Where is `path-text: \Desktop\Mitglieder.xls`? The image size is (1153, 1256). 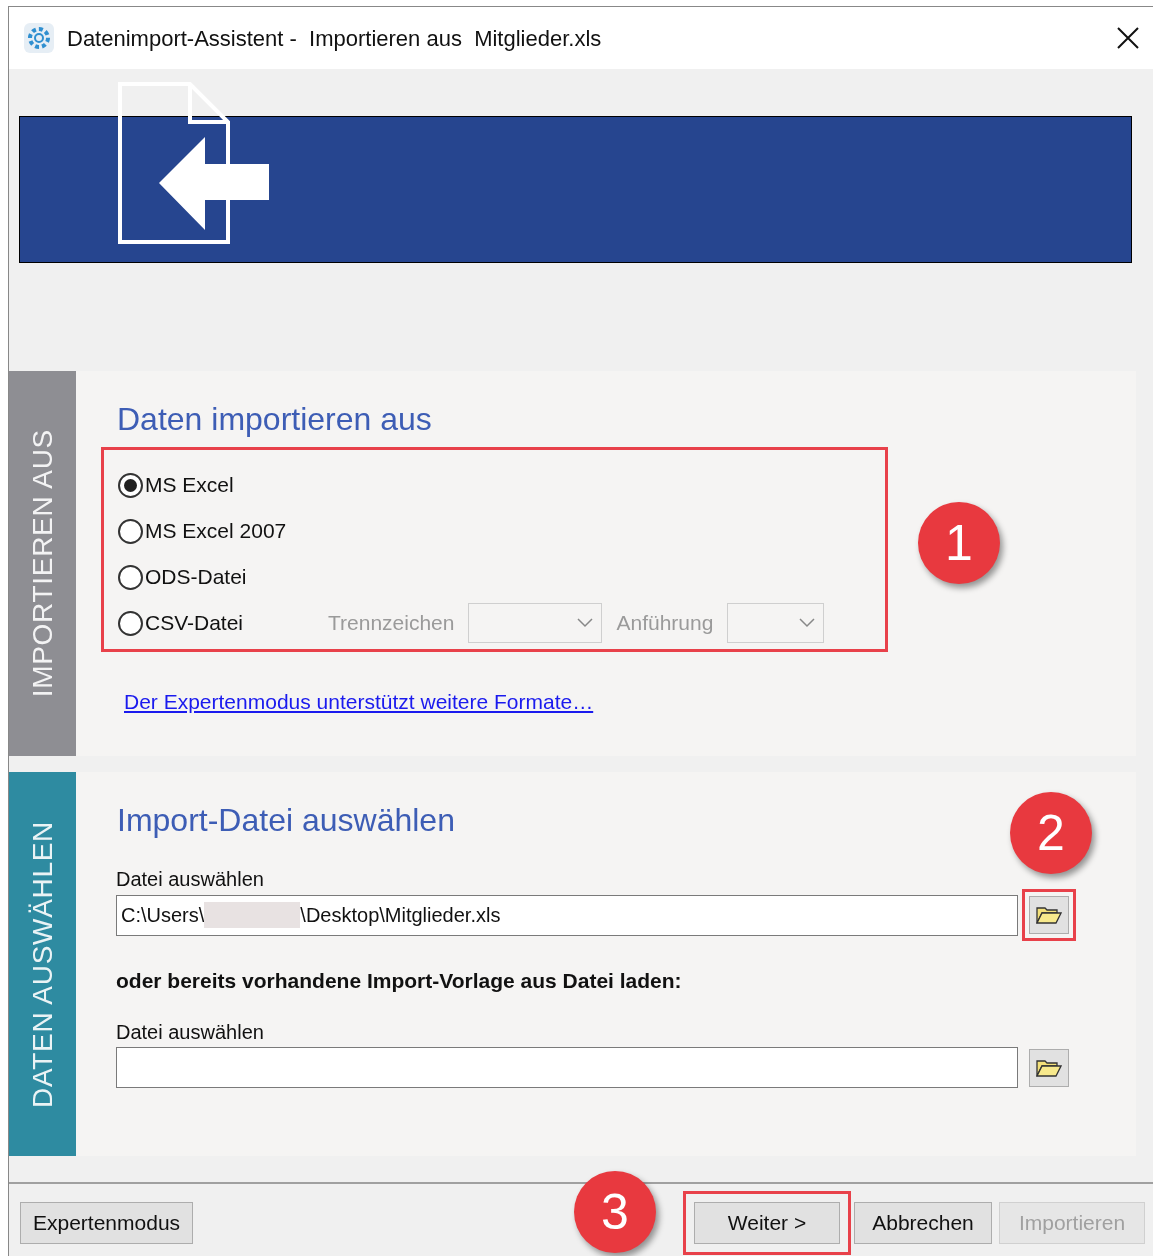
path-text: \Desktop\Mitglieder.xls is located at coordinates (400, 915).